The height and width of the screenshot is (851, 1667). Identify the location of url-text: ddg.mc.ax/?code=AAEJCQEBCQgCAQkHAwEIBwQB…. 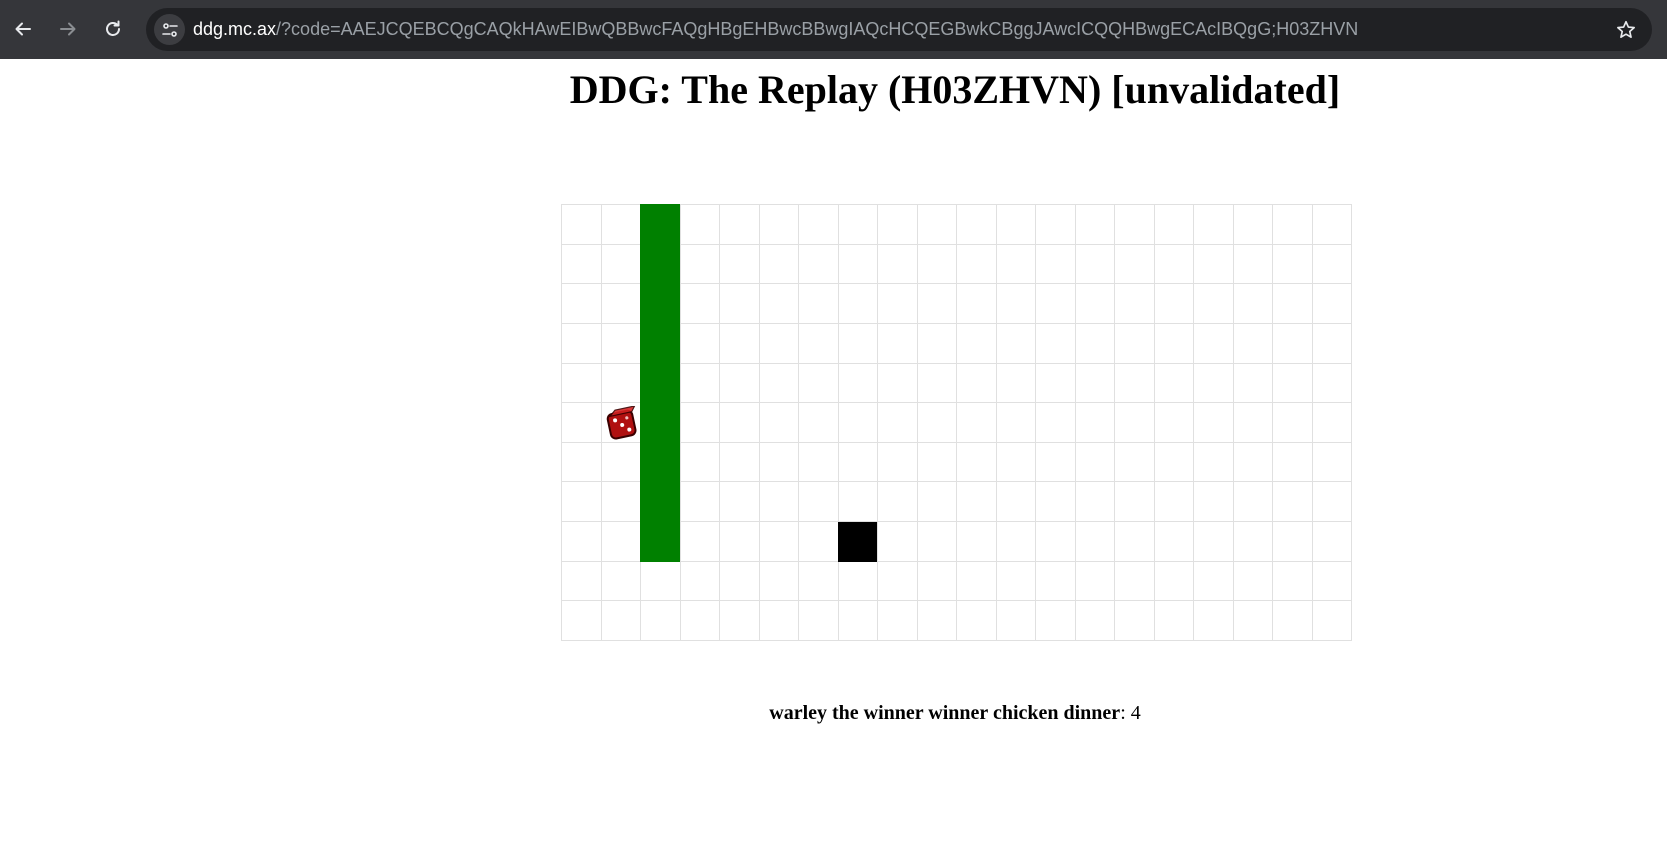
(775, 29).